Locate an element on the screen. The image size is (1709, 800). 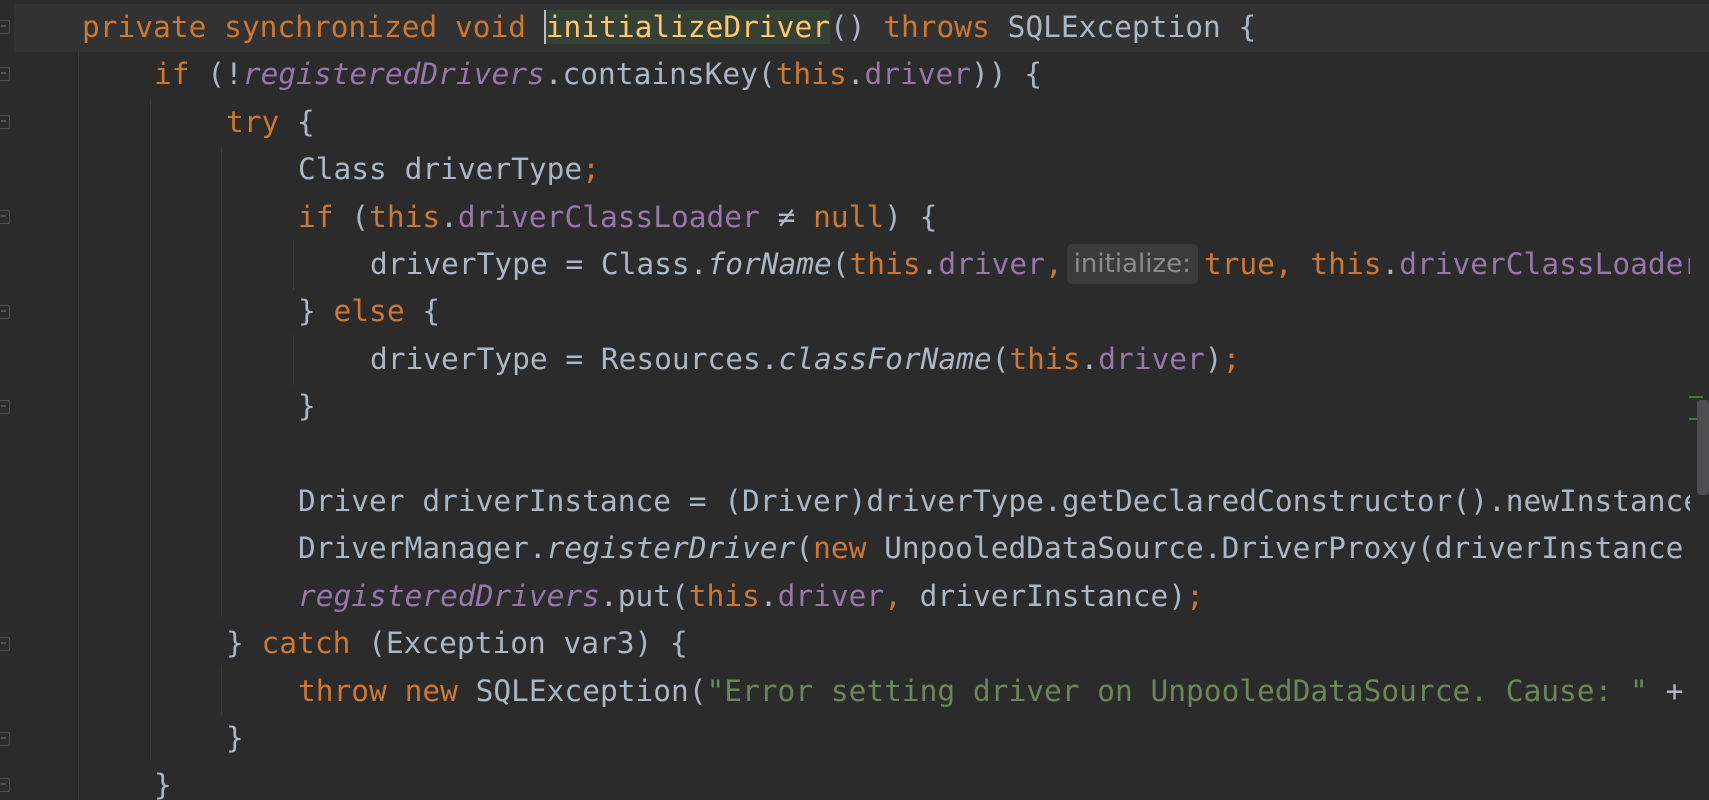
change-marker is located at coordinates (1696, 397).